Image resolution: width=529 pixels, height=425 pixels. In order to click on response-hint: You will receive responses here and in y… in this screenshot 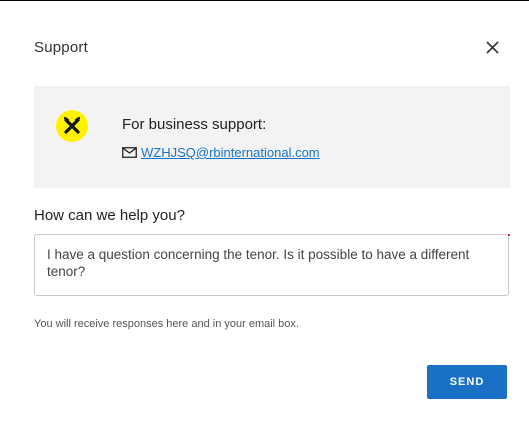, I will do `click(166, 324)`.